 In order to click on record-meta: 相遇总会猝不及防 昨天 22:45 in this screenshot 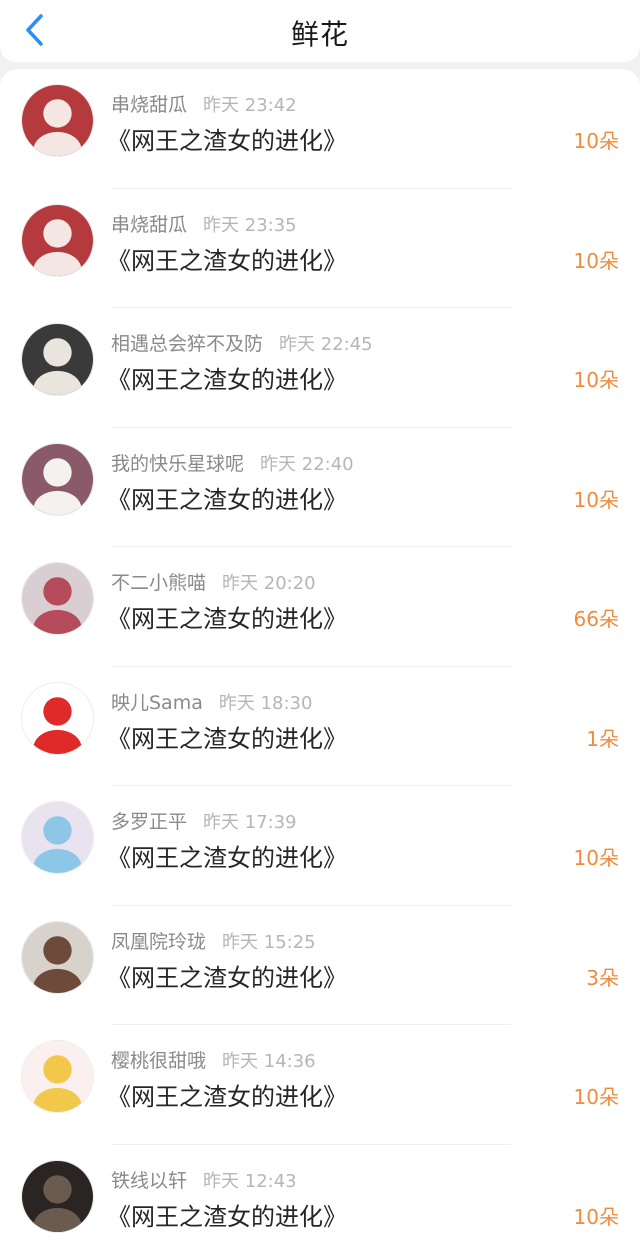, I will do `click(242, 342)`.